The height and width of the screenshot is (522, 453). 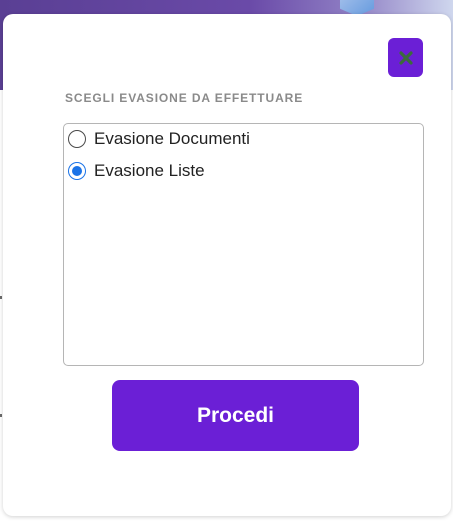 What do you see at coordinates (149, 170) in the screenshot?
I see `option-label: Evasione Liste` at bounding box center [149, 170].